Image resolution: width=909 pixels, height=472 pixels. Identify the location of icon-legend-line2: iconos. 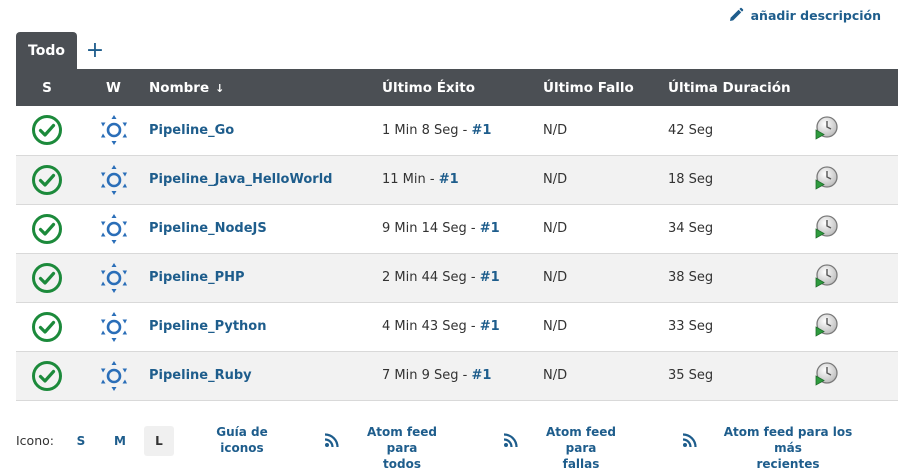
(242, 448).